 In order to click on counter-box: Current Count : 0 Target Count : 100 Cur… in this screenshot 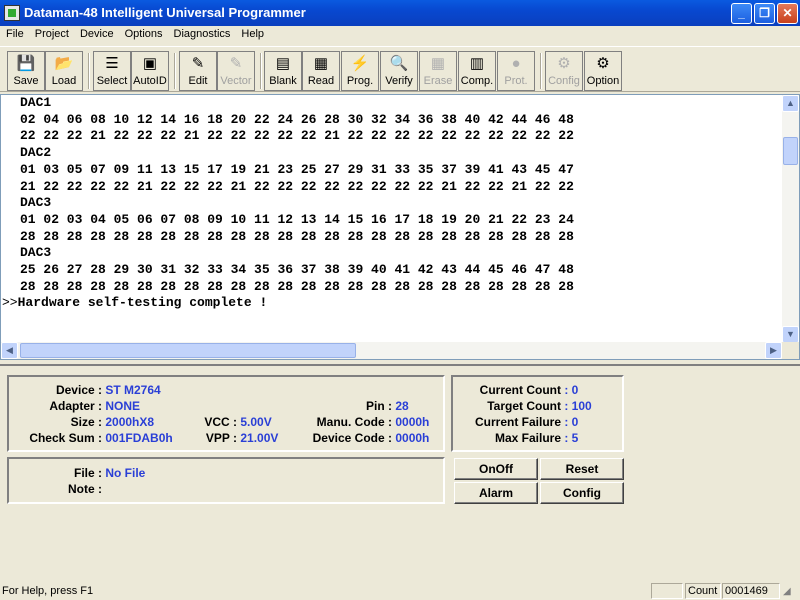, I will do `click(537, 413)`.